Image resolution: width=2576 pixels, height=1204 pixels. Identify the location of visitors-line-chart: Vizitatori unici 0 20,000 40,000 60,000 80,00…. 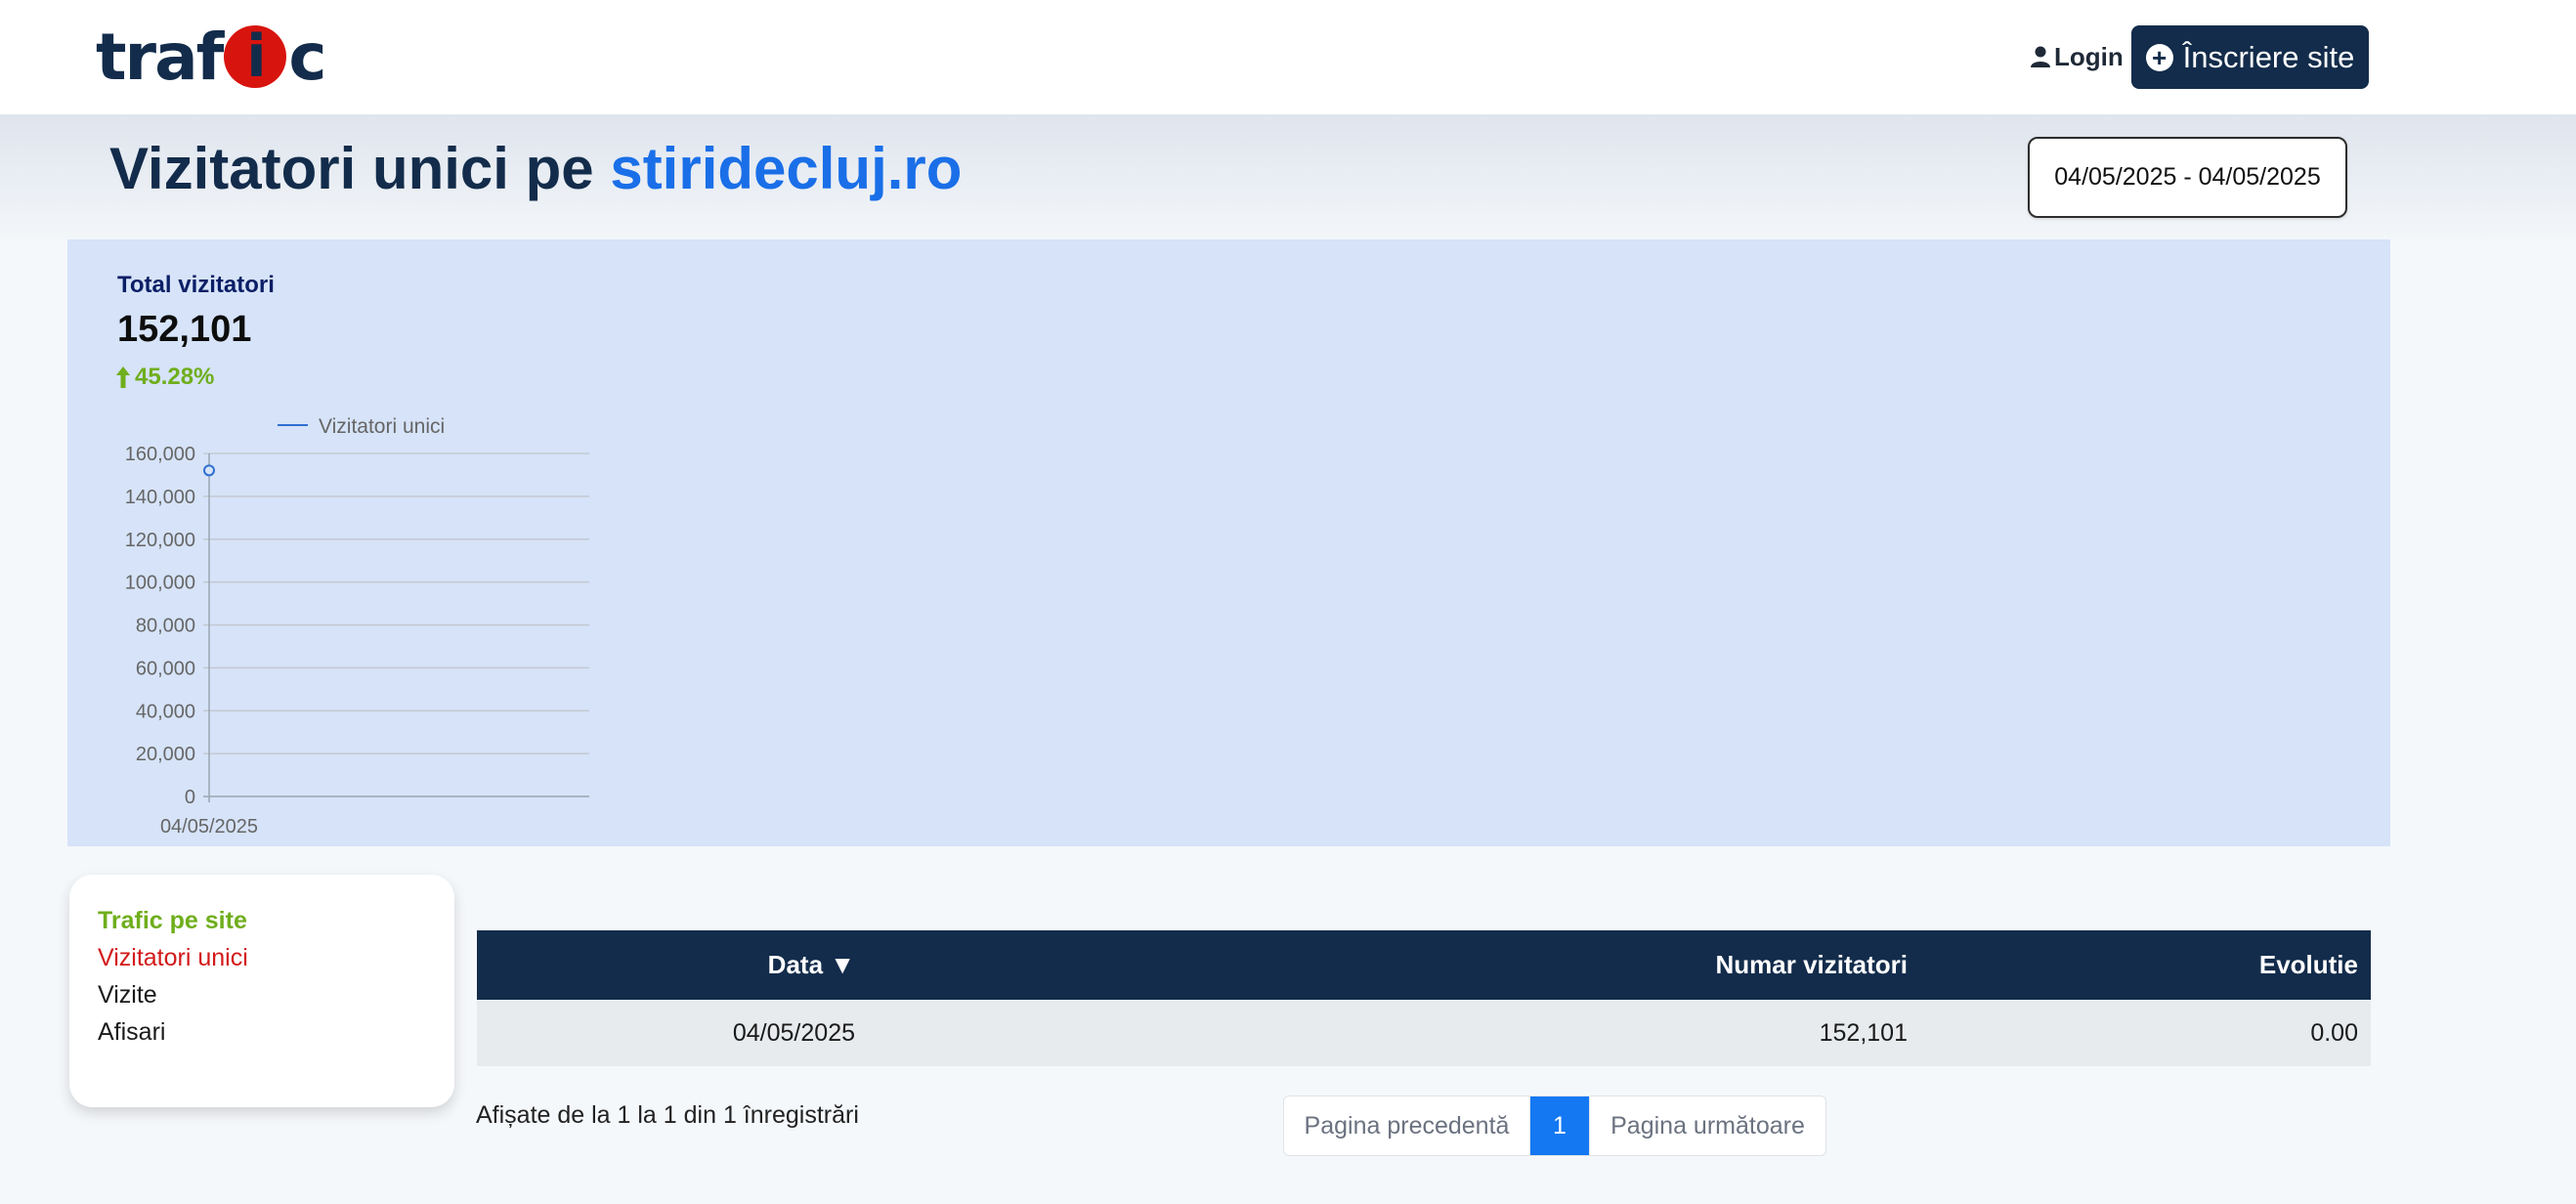
(357, 626).